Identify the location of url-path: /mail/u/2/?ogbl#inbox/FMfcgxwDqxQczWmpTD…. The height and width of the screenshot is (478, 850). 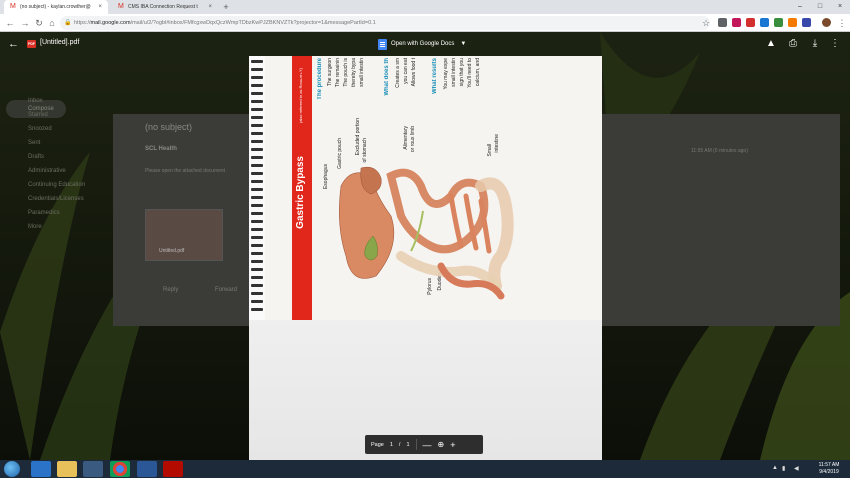
(253, 23).